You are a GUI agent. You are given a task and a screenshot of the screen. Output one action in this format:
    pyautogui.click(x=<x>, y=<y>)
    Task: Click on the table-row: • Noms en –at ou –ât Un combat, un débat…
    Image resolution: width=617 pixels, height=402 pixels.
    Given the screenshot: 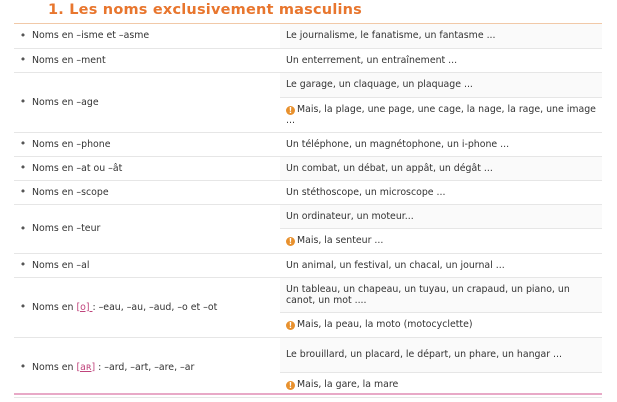 What is the action you would take?
    pyautogui.click(x=308, y=168)
    